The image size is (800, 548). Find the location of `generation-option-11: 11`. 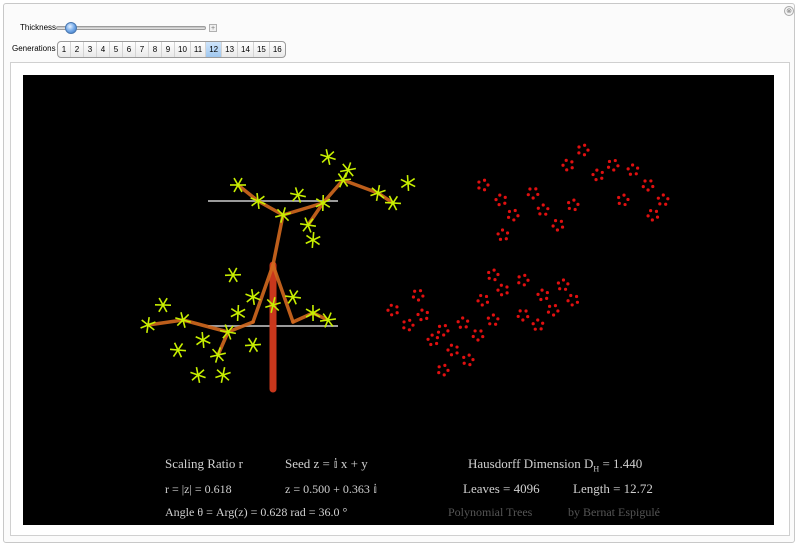

generation-option-11: 11 is located at coordinates (199, 49).